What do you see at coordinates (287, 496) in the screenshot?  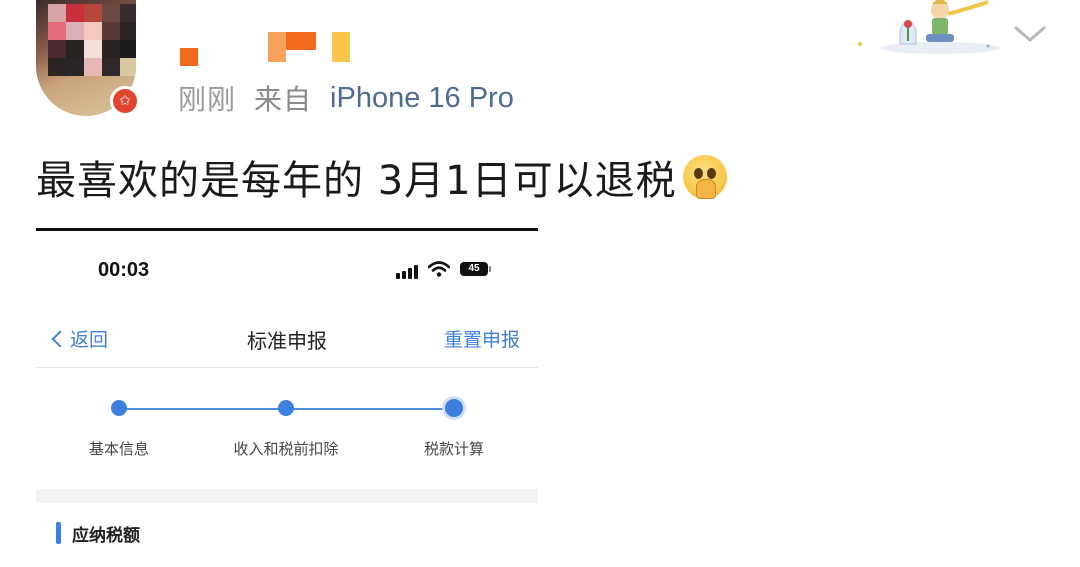 I see `section-divider` at bounding box center [287, 496].